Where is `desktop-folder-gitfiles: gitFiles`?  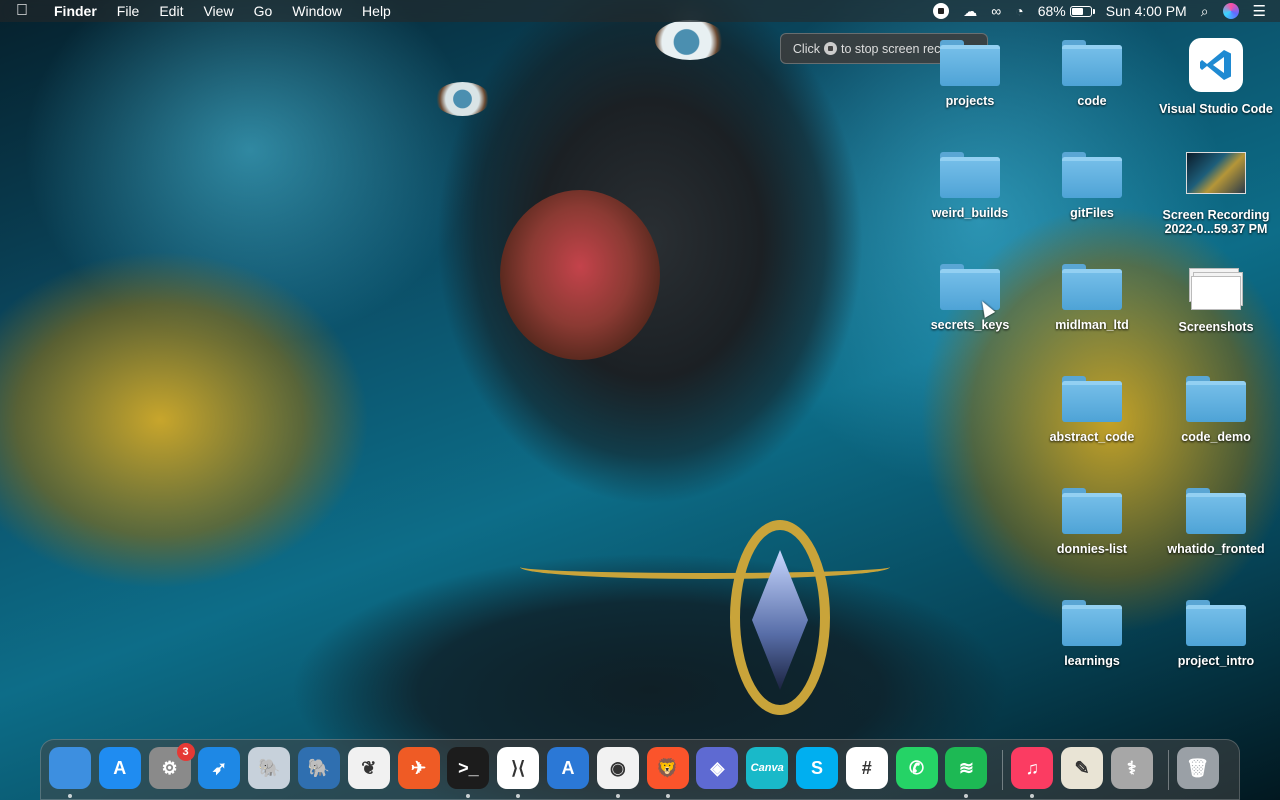
desktop-folder-gitfiles: gitFiles is located at coordinates (1092, 186).